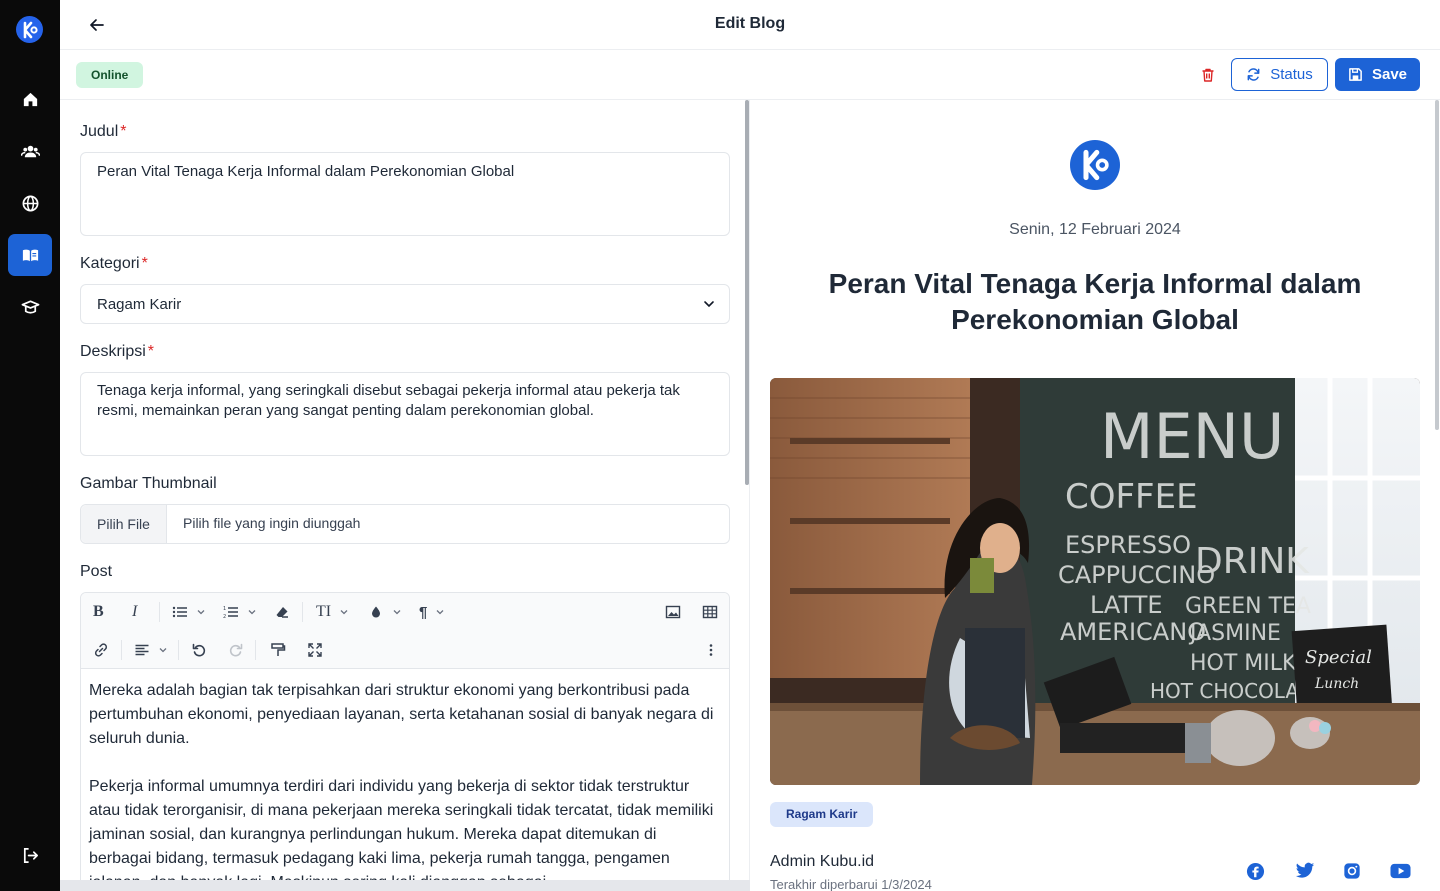 This screenshot has height=891, width=1440. What do you see at coordinates (30, 151) in the screenshot?
I see `sidebar-item-users` at bounding box center [30, 151].